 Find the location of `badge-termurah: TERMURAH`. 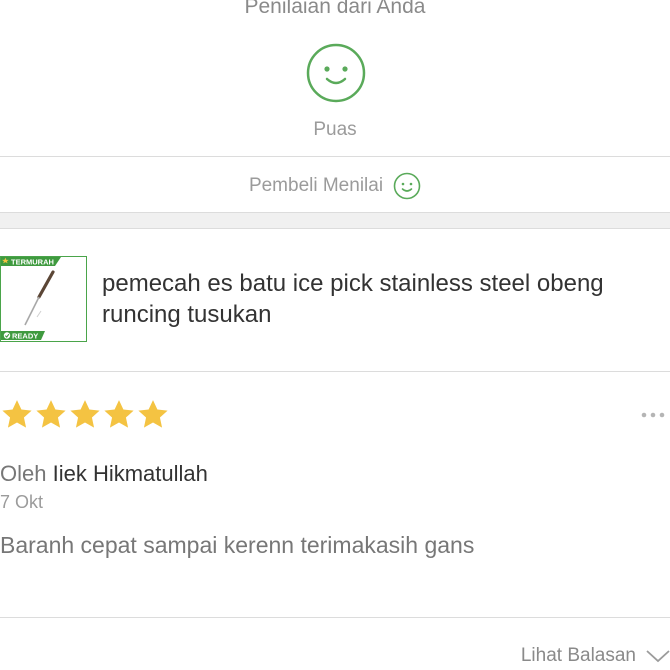

badge-termurah: TERMURAH is located at coordinates (32, 262).